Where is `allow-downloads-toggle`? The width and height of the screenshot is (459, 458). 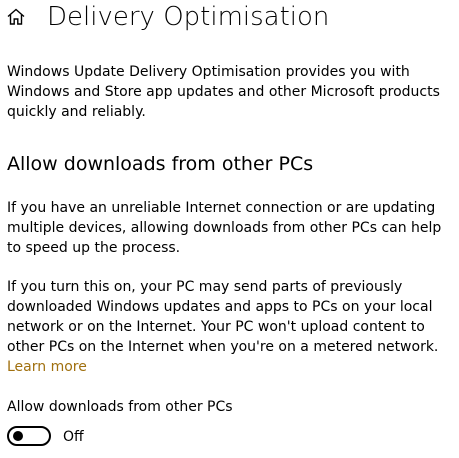 allow-downloads-toggle is located at coordinates (29, 436).